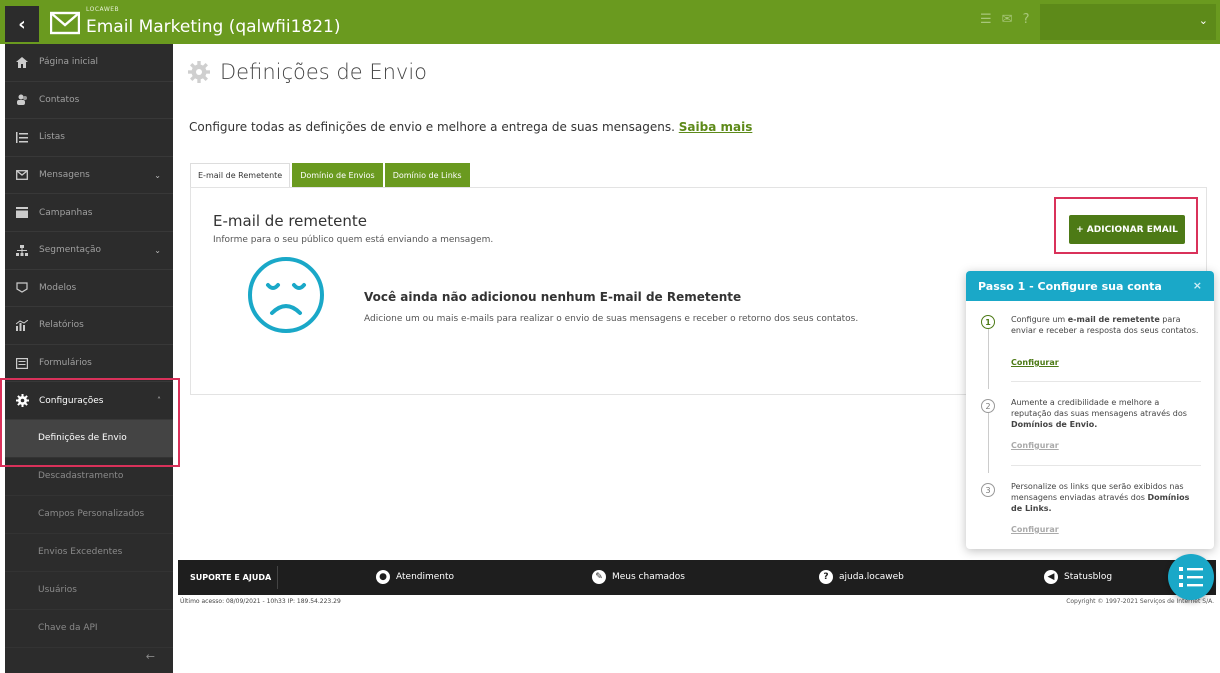  I want to click on panel-title: E-mail de remetente, so click(290, 221).